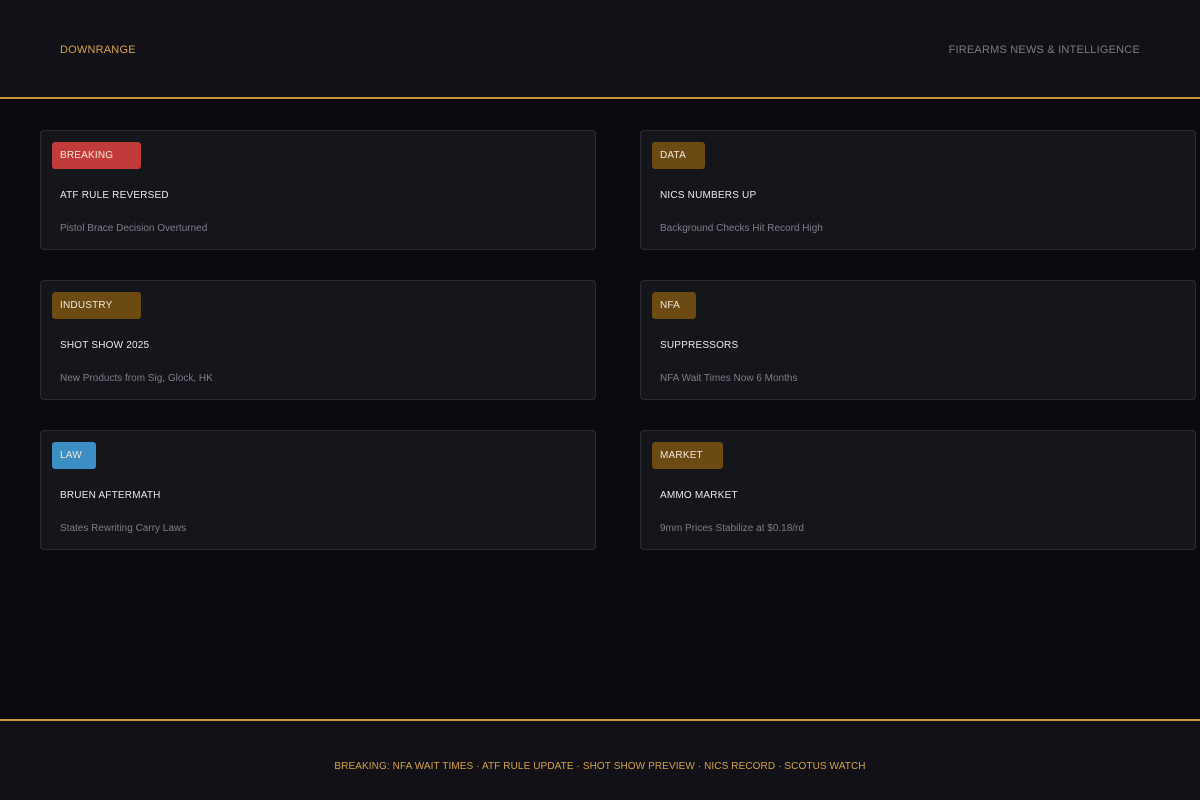 The image size is (1200, 800). Describe the element at coordinates (708, 196) in the screenshot. I see `card-title: NICS NUMBERS UP` at that location.